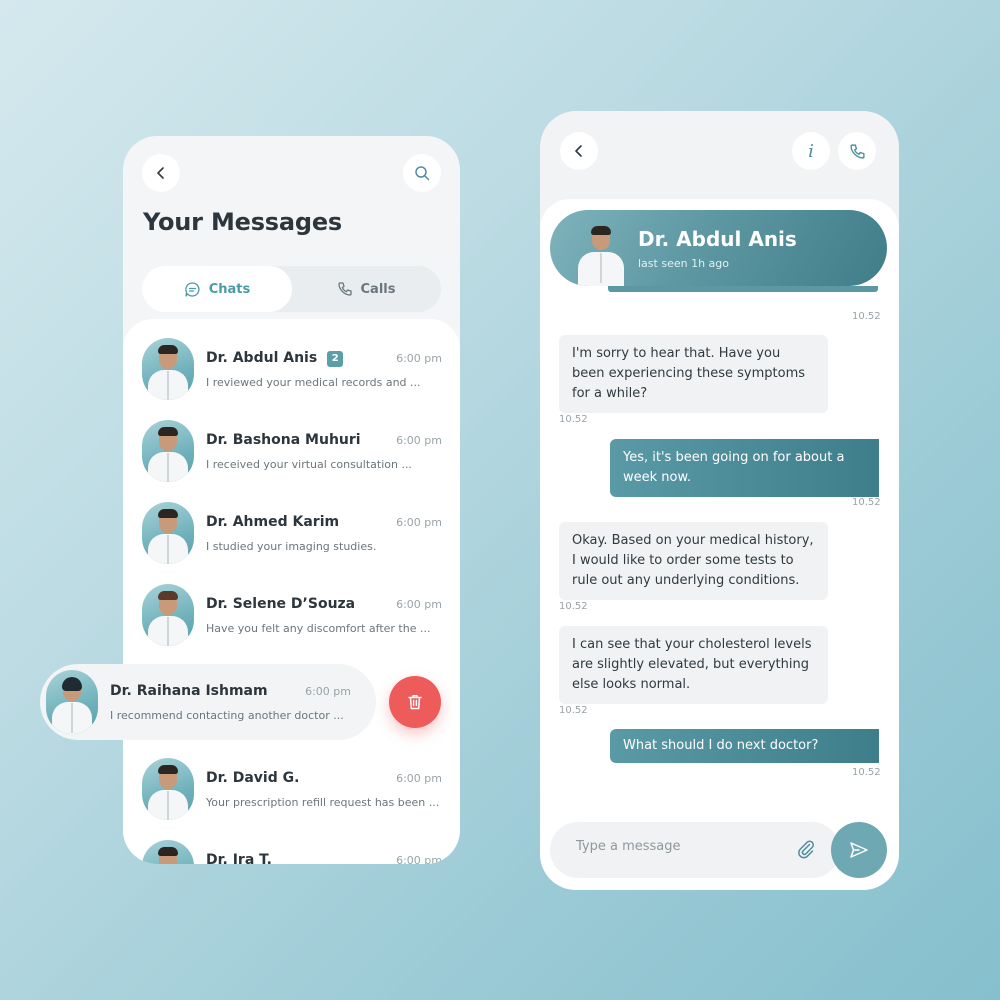 Image resolution: width=1000 pixels, height=1000 pixels. What do you see at coordinates (292, 852) in the screenshot?
I see `list-item: Dr. Ira T. 6:00 pm` at bounding box center [292, 852].